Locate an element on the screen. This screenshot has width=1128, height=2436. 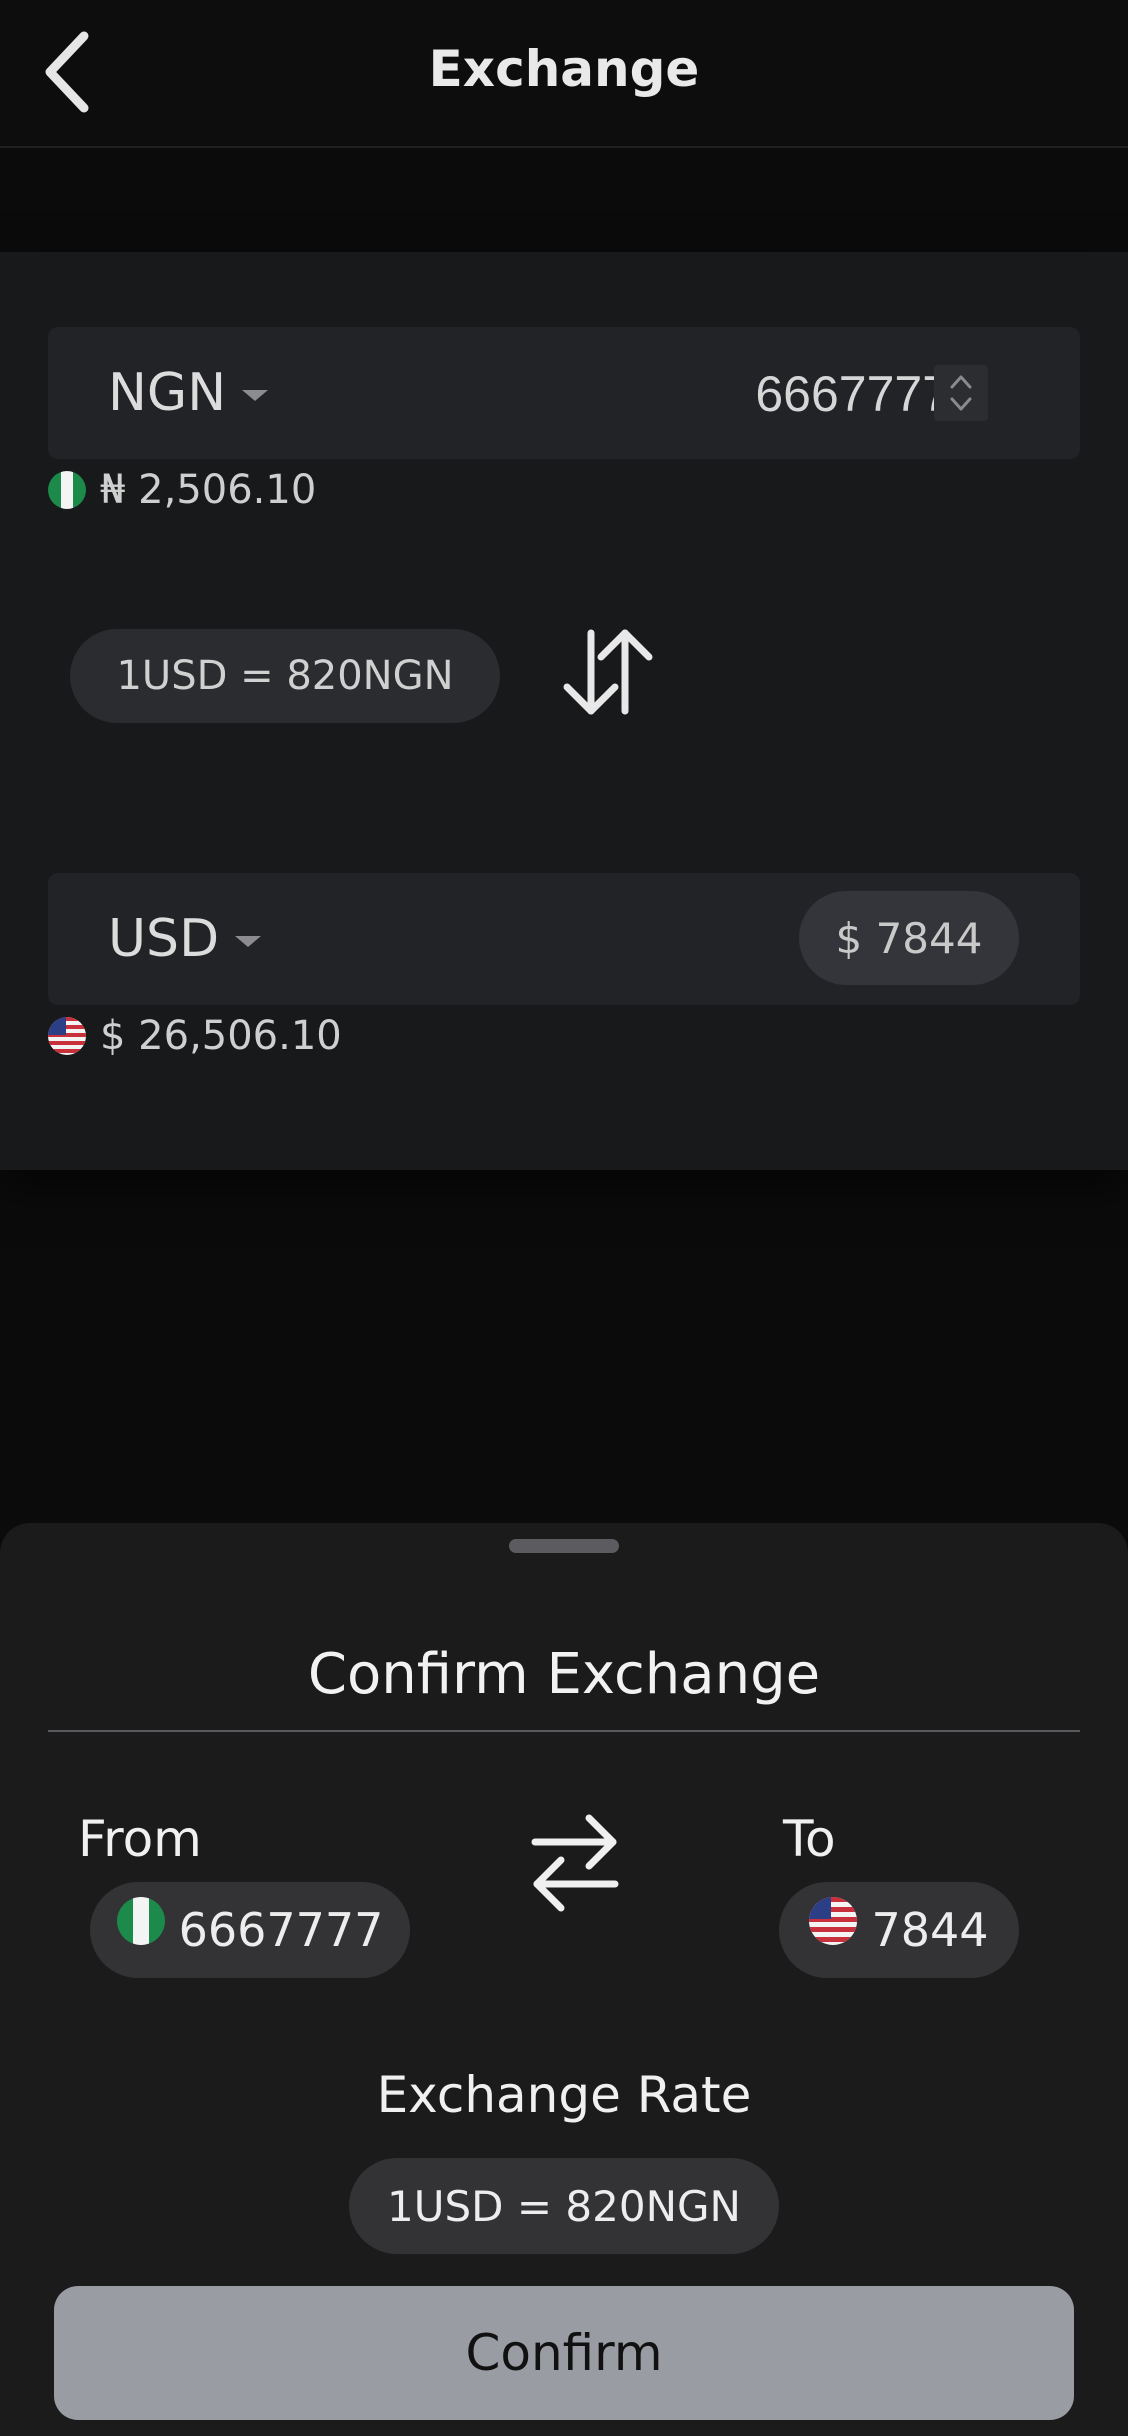
from-amount-pill: 6667777 is located at coordinates (250, 1930).